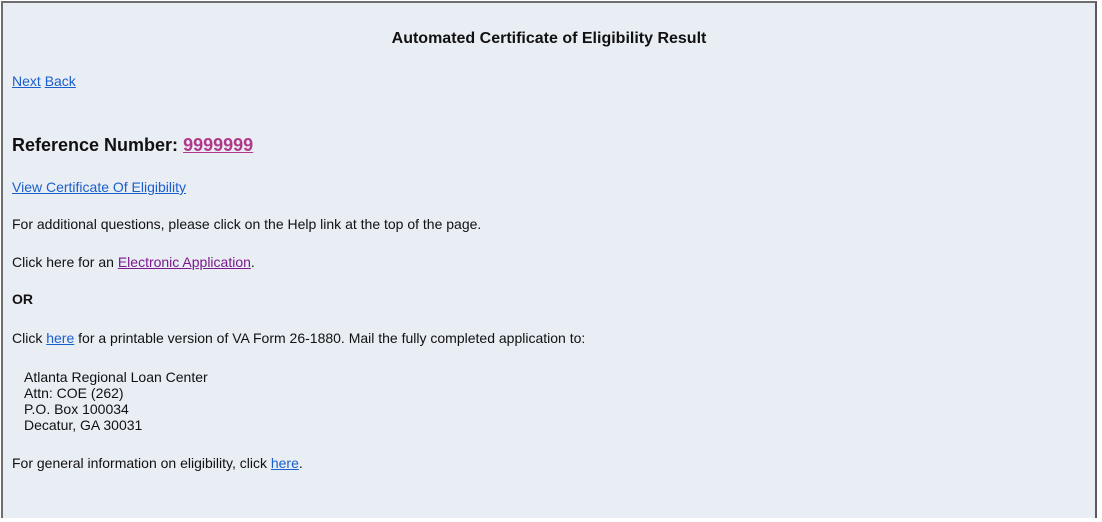 The height and width of the screenshot is (522, 1102). I want to click on reference-number-label: Reference Number:, so click(95, 145).